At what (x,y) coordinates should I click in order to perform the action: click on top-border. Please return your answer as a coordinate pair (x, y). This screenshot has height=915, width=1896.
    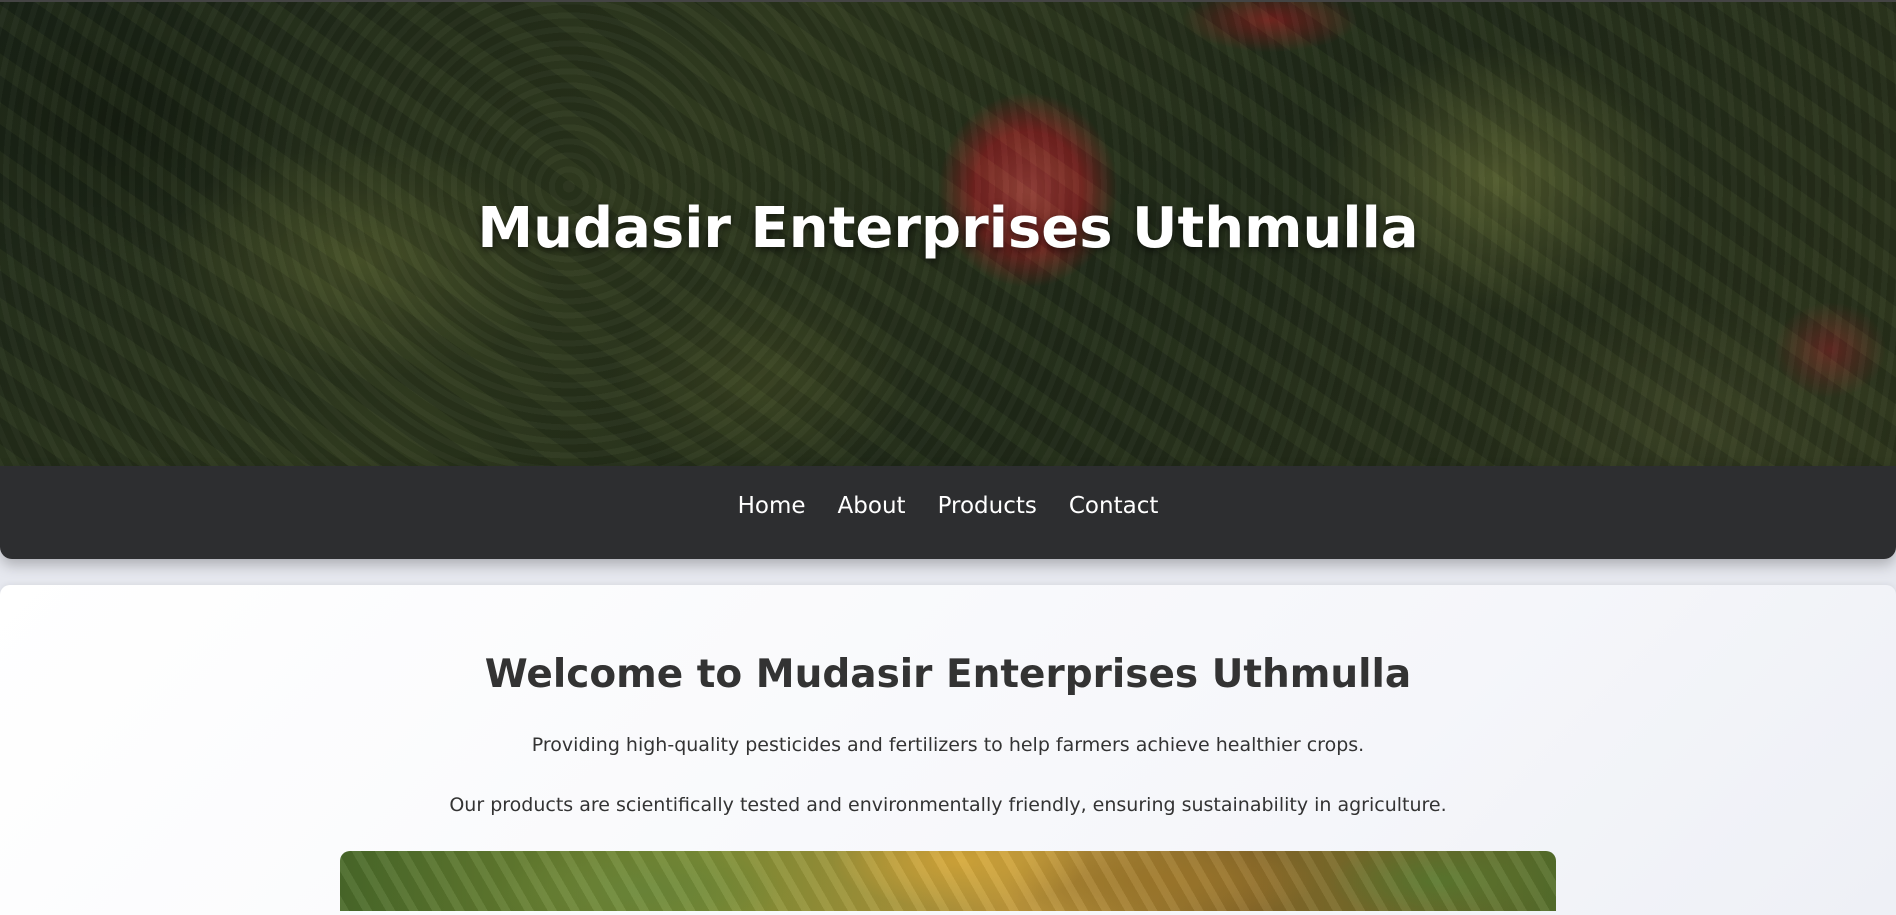
    Looking at the image, I should click on (948, 1).